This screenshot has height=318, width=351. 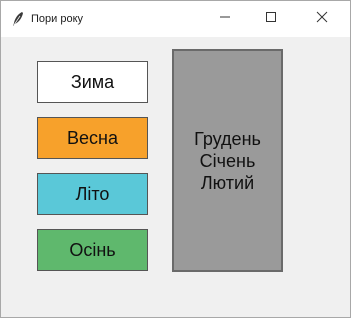 I want to click on winter-button: Зима, so click(x=92, y=82).